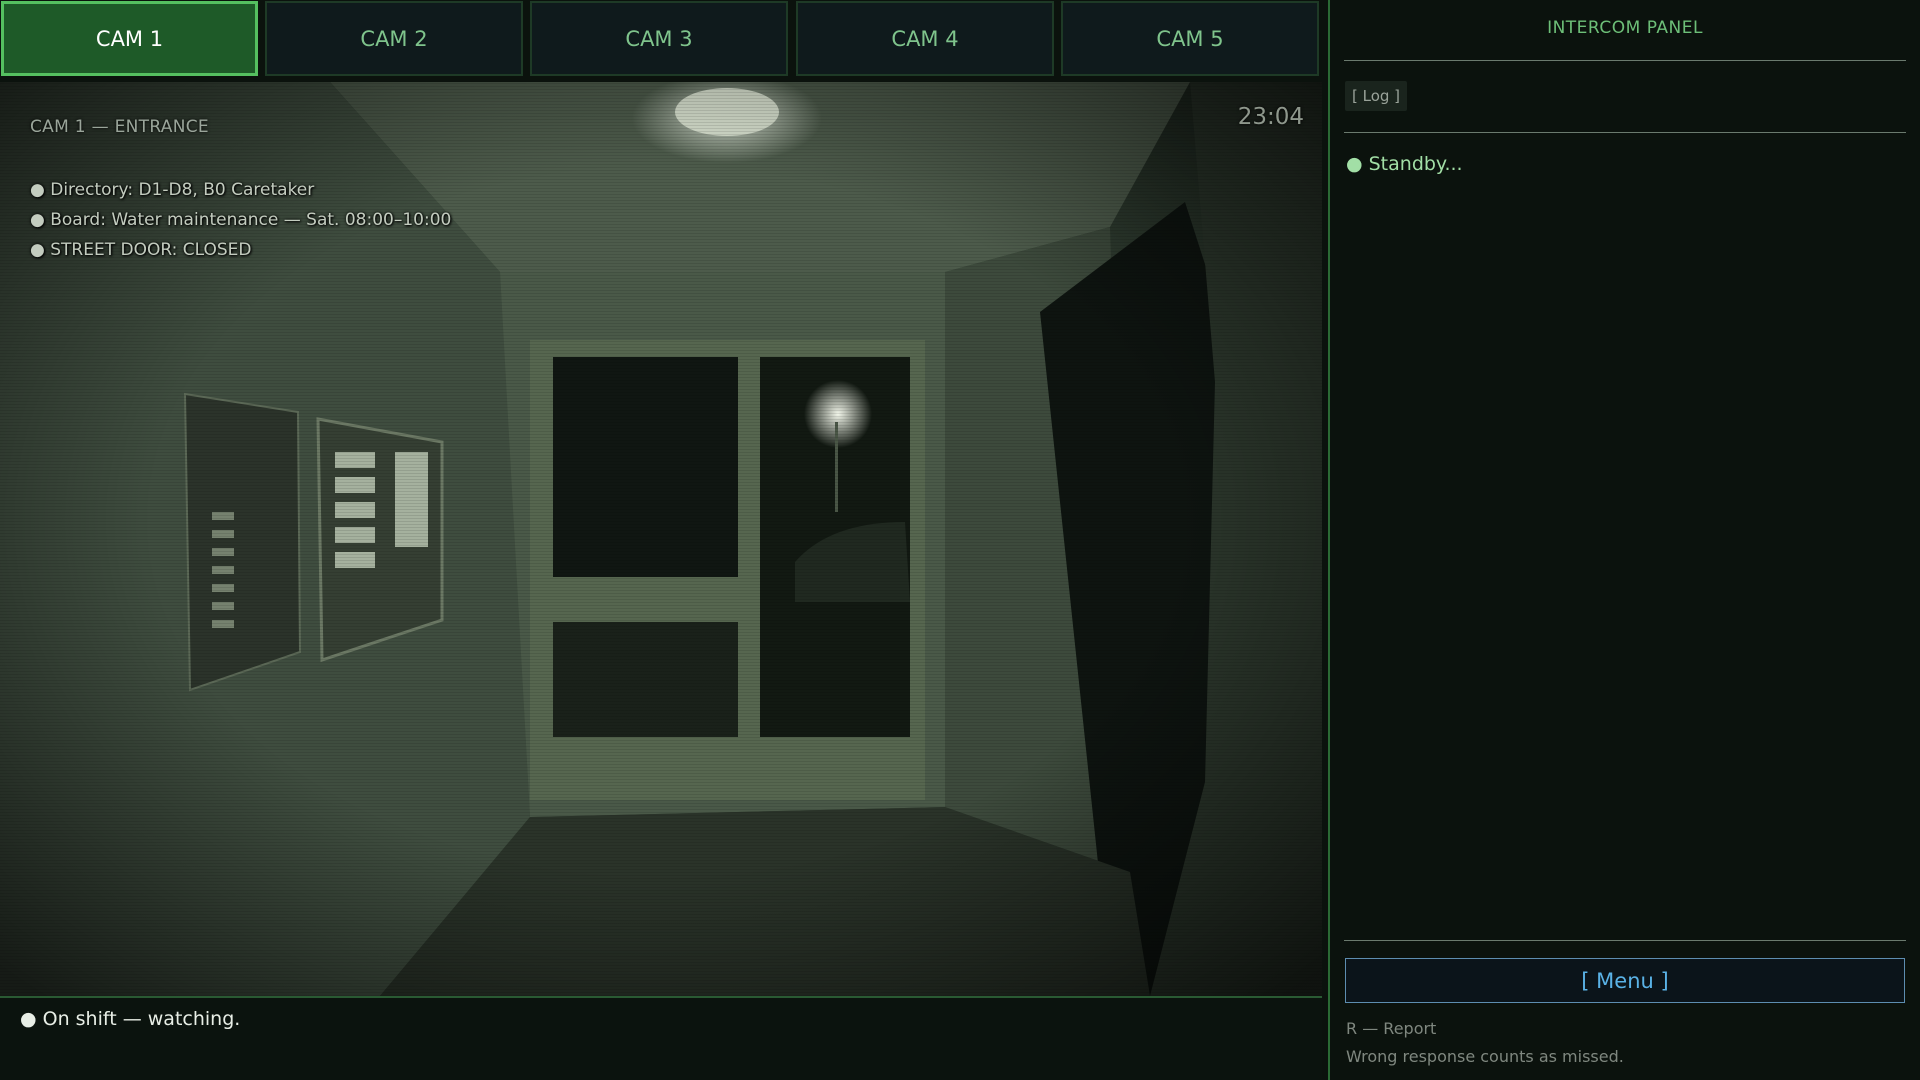  Describe the element at coordinates (1376, 96) in the screenshot. I see `log-button: [ Log ]` at that location.